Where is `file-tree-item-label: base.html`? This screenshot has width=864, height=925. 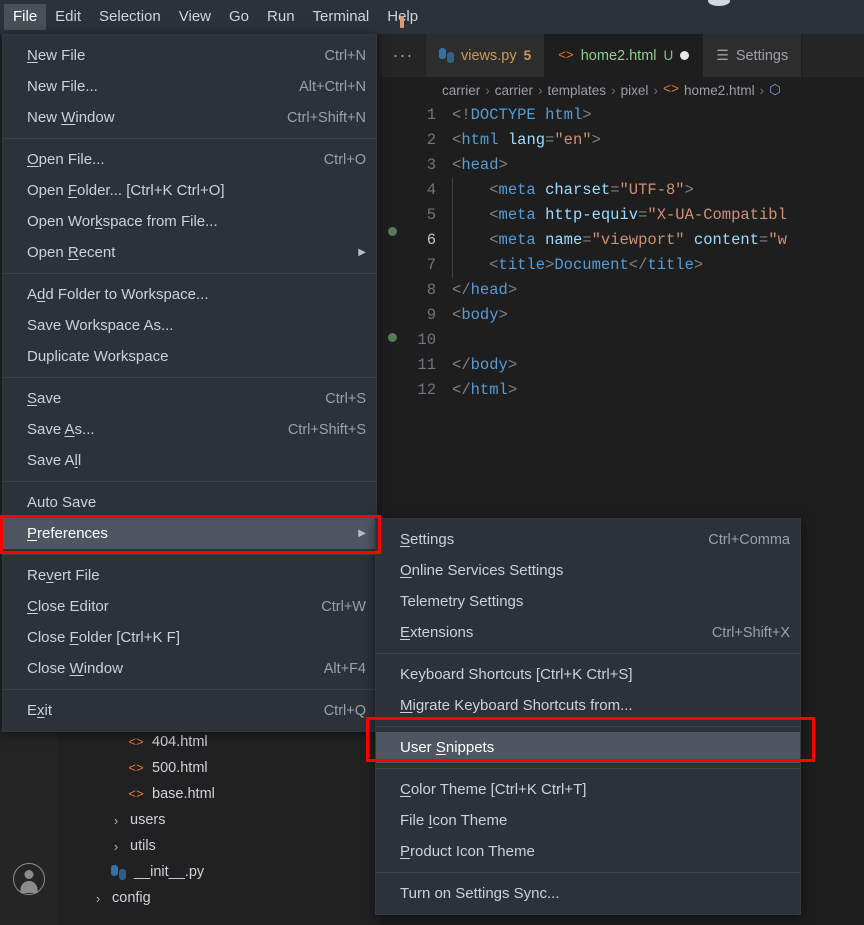 file-tree-item-label: base.html is located at coordinates (183, 794).